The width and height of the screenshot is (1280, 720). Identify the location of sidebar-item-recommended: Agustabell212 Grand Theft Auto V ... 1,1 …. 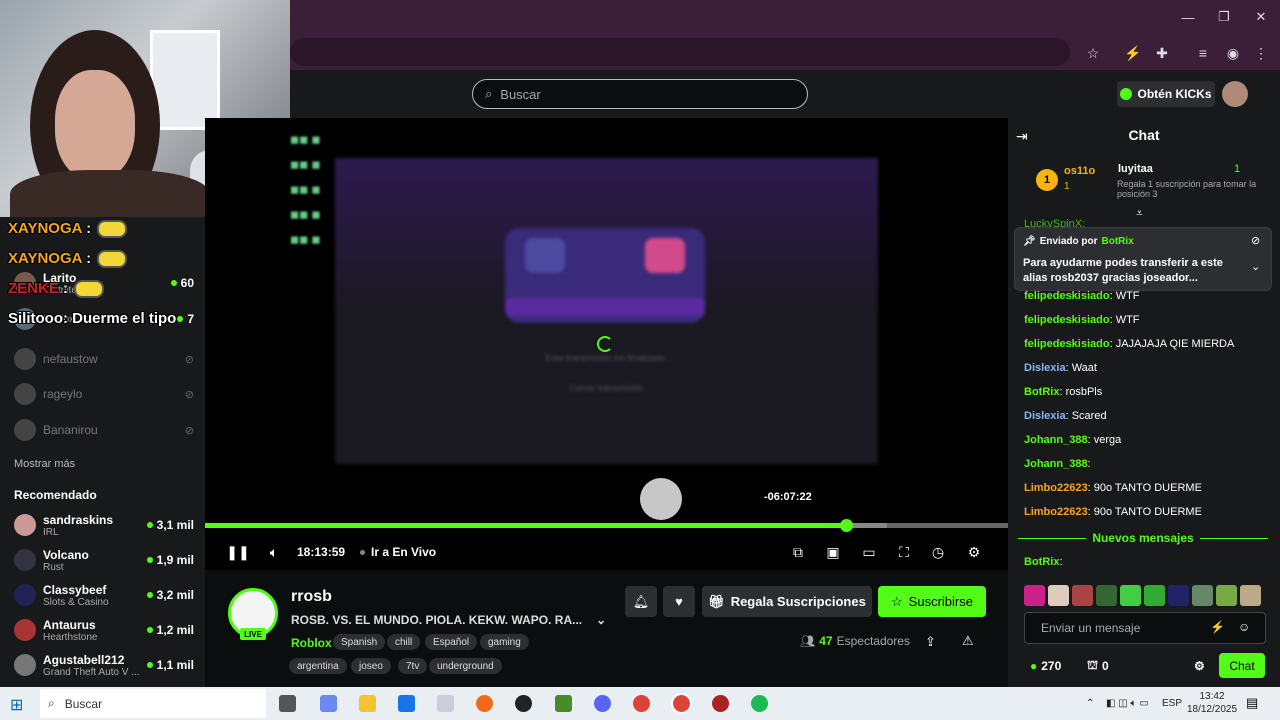
(104, 665).